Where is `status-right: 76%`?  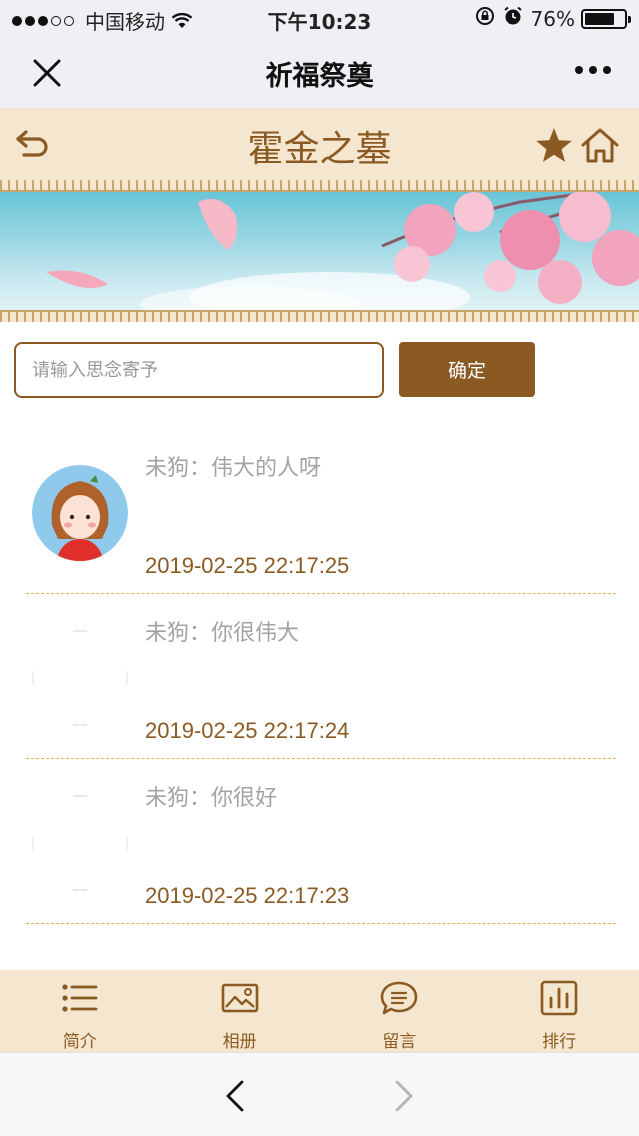
status-right: 76% is located at coordinates (549, 18).